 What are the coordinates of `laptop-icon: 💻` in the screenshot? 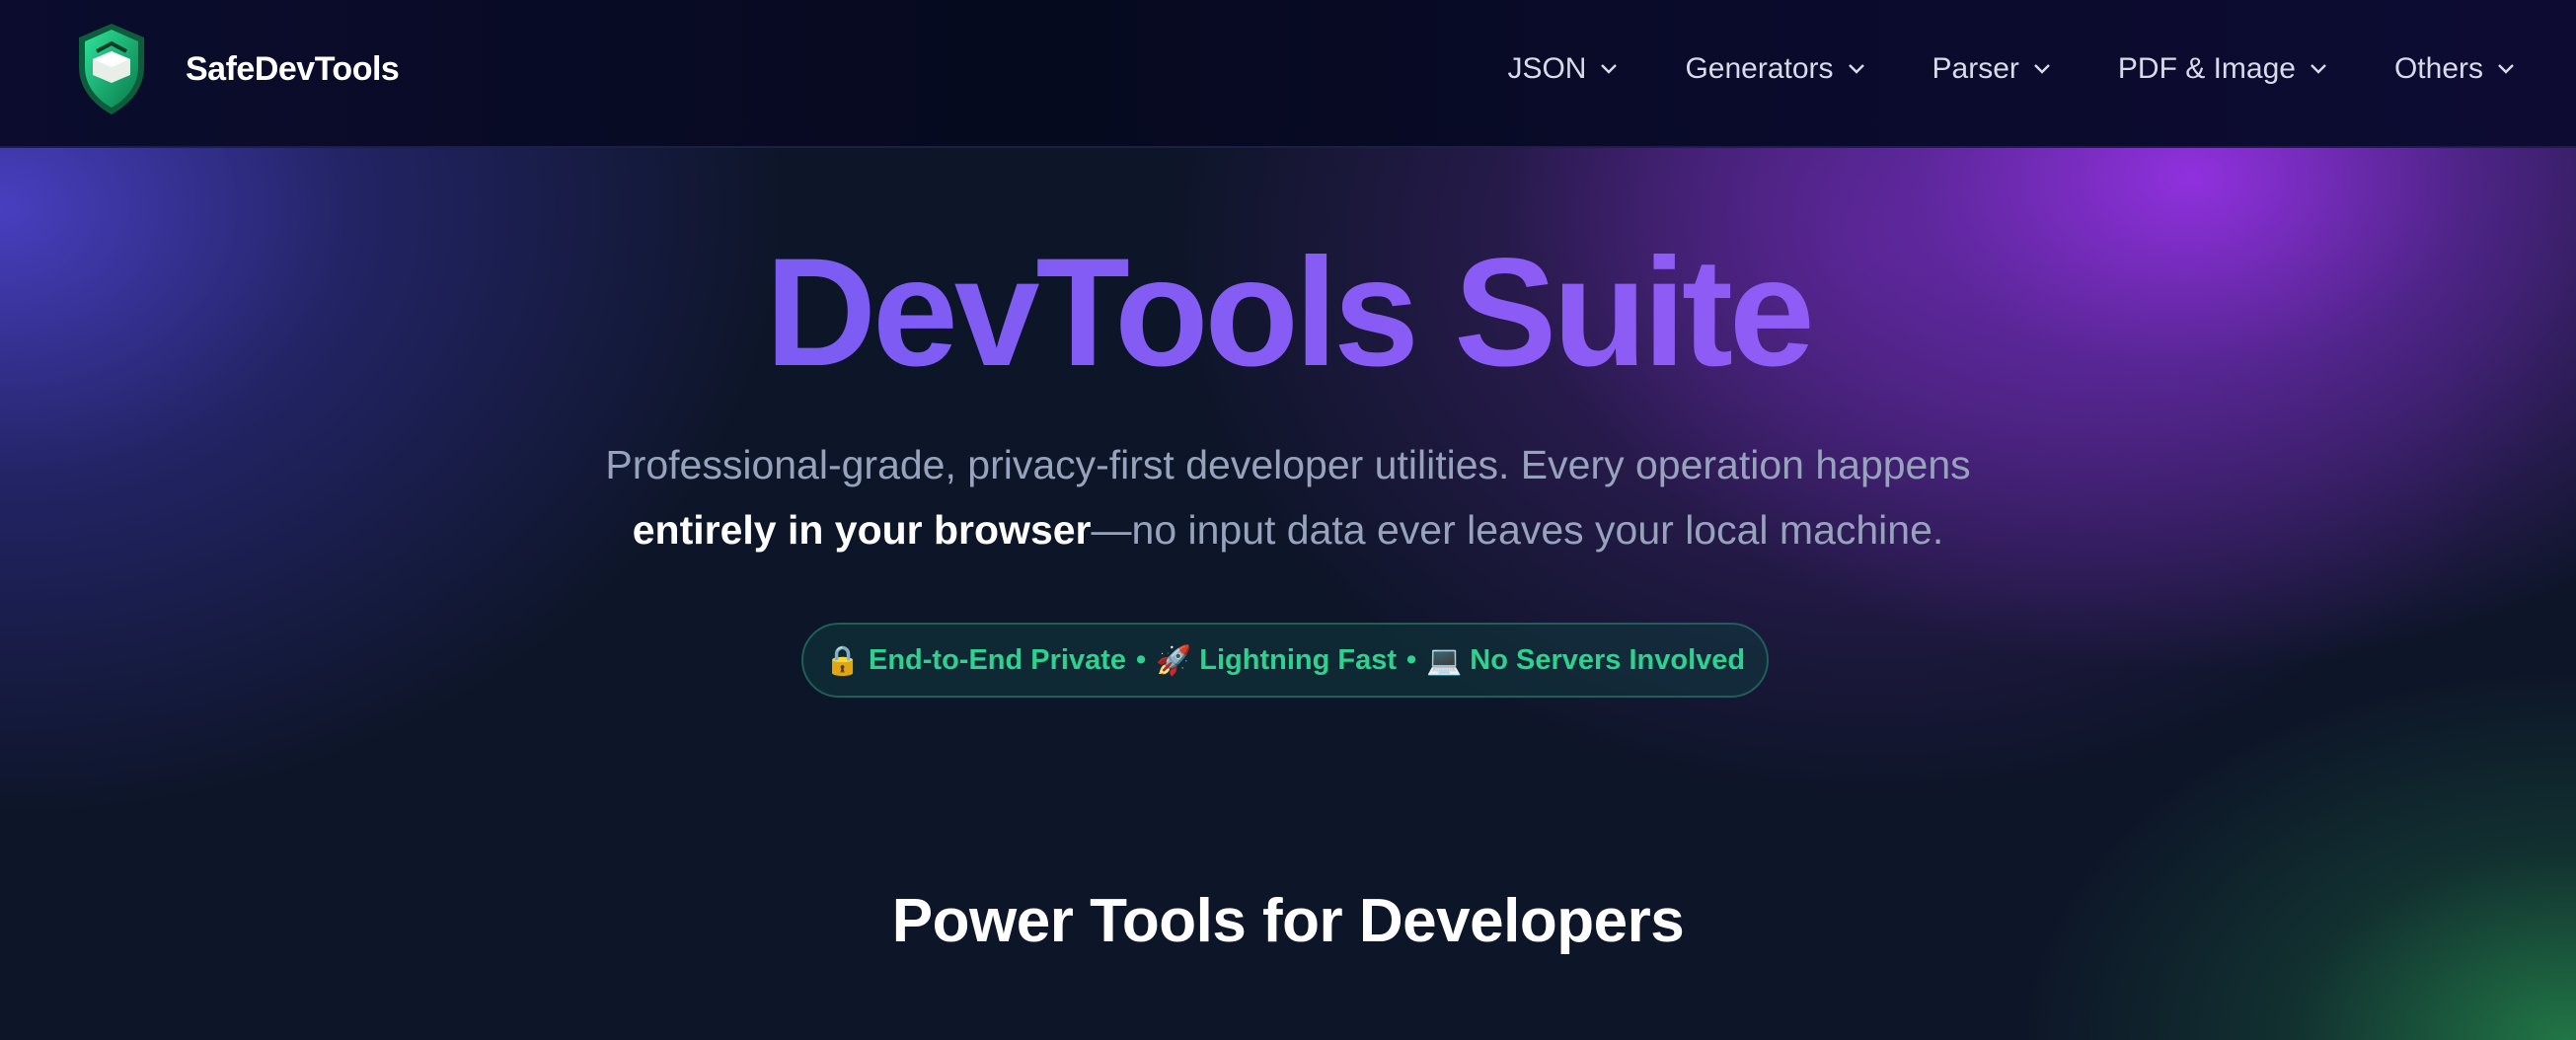 It's located at (1445, 659).